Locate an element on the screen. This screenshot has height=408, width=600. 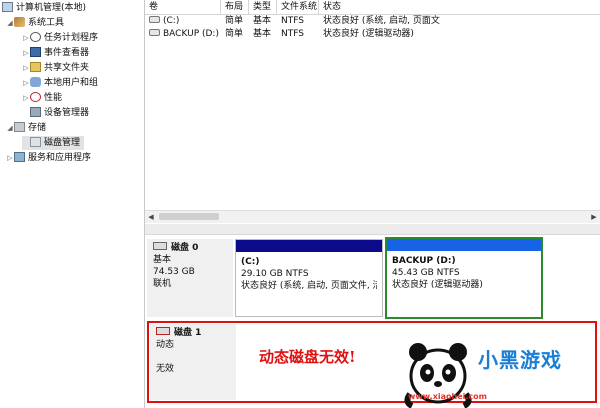
volume-row: (C:) 简单 基本 NTFS 状态良好 (系统, 启动, 页面文 is located at coordinates (372, 21).